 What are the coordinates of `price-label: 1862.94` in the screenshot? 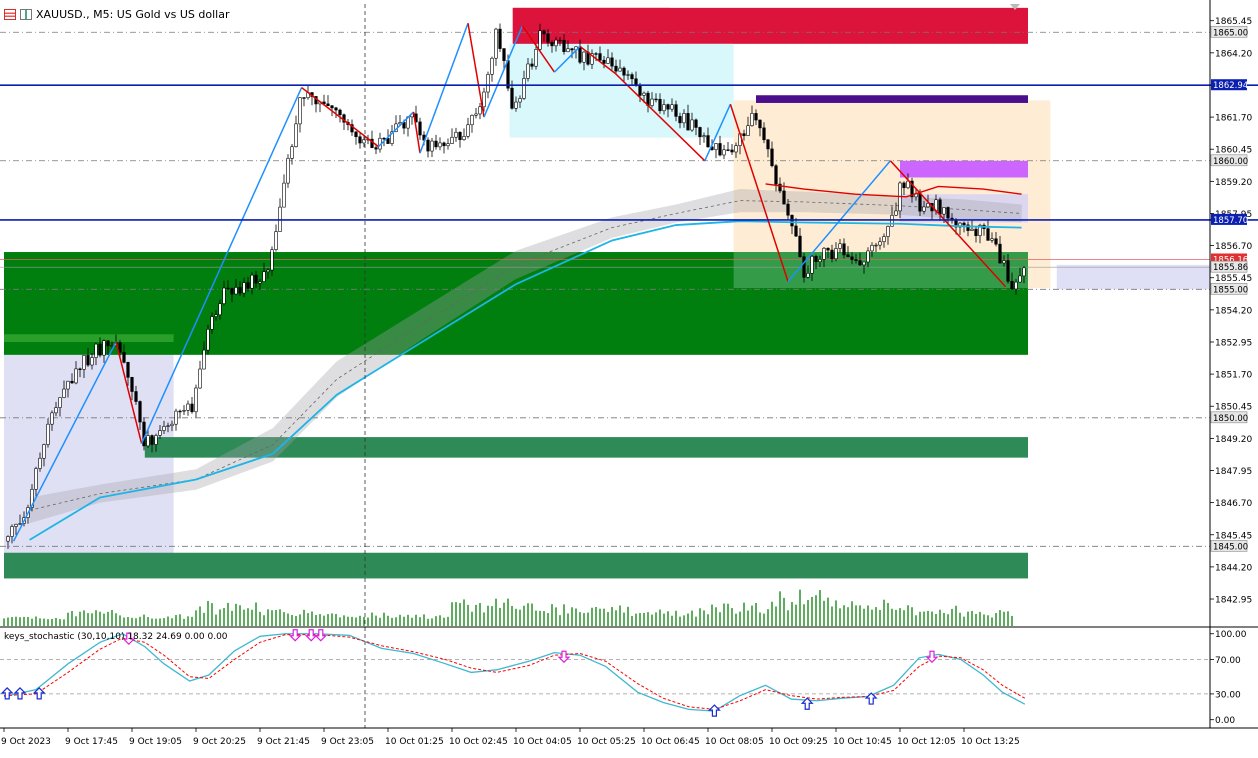 It's located at (1230, 86).